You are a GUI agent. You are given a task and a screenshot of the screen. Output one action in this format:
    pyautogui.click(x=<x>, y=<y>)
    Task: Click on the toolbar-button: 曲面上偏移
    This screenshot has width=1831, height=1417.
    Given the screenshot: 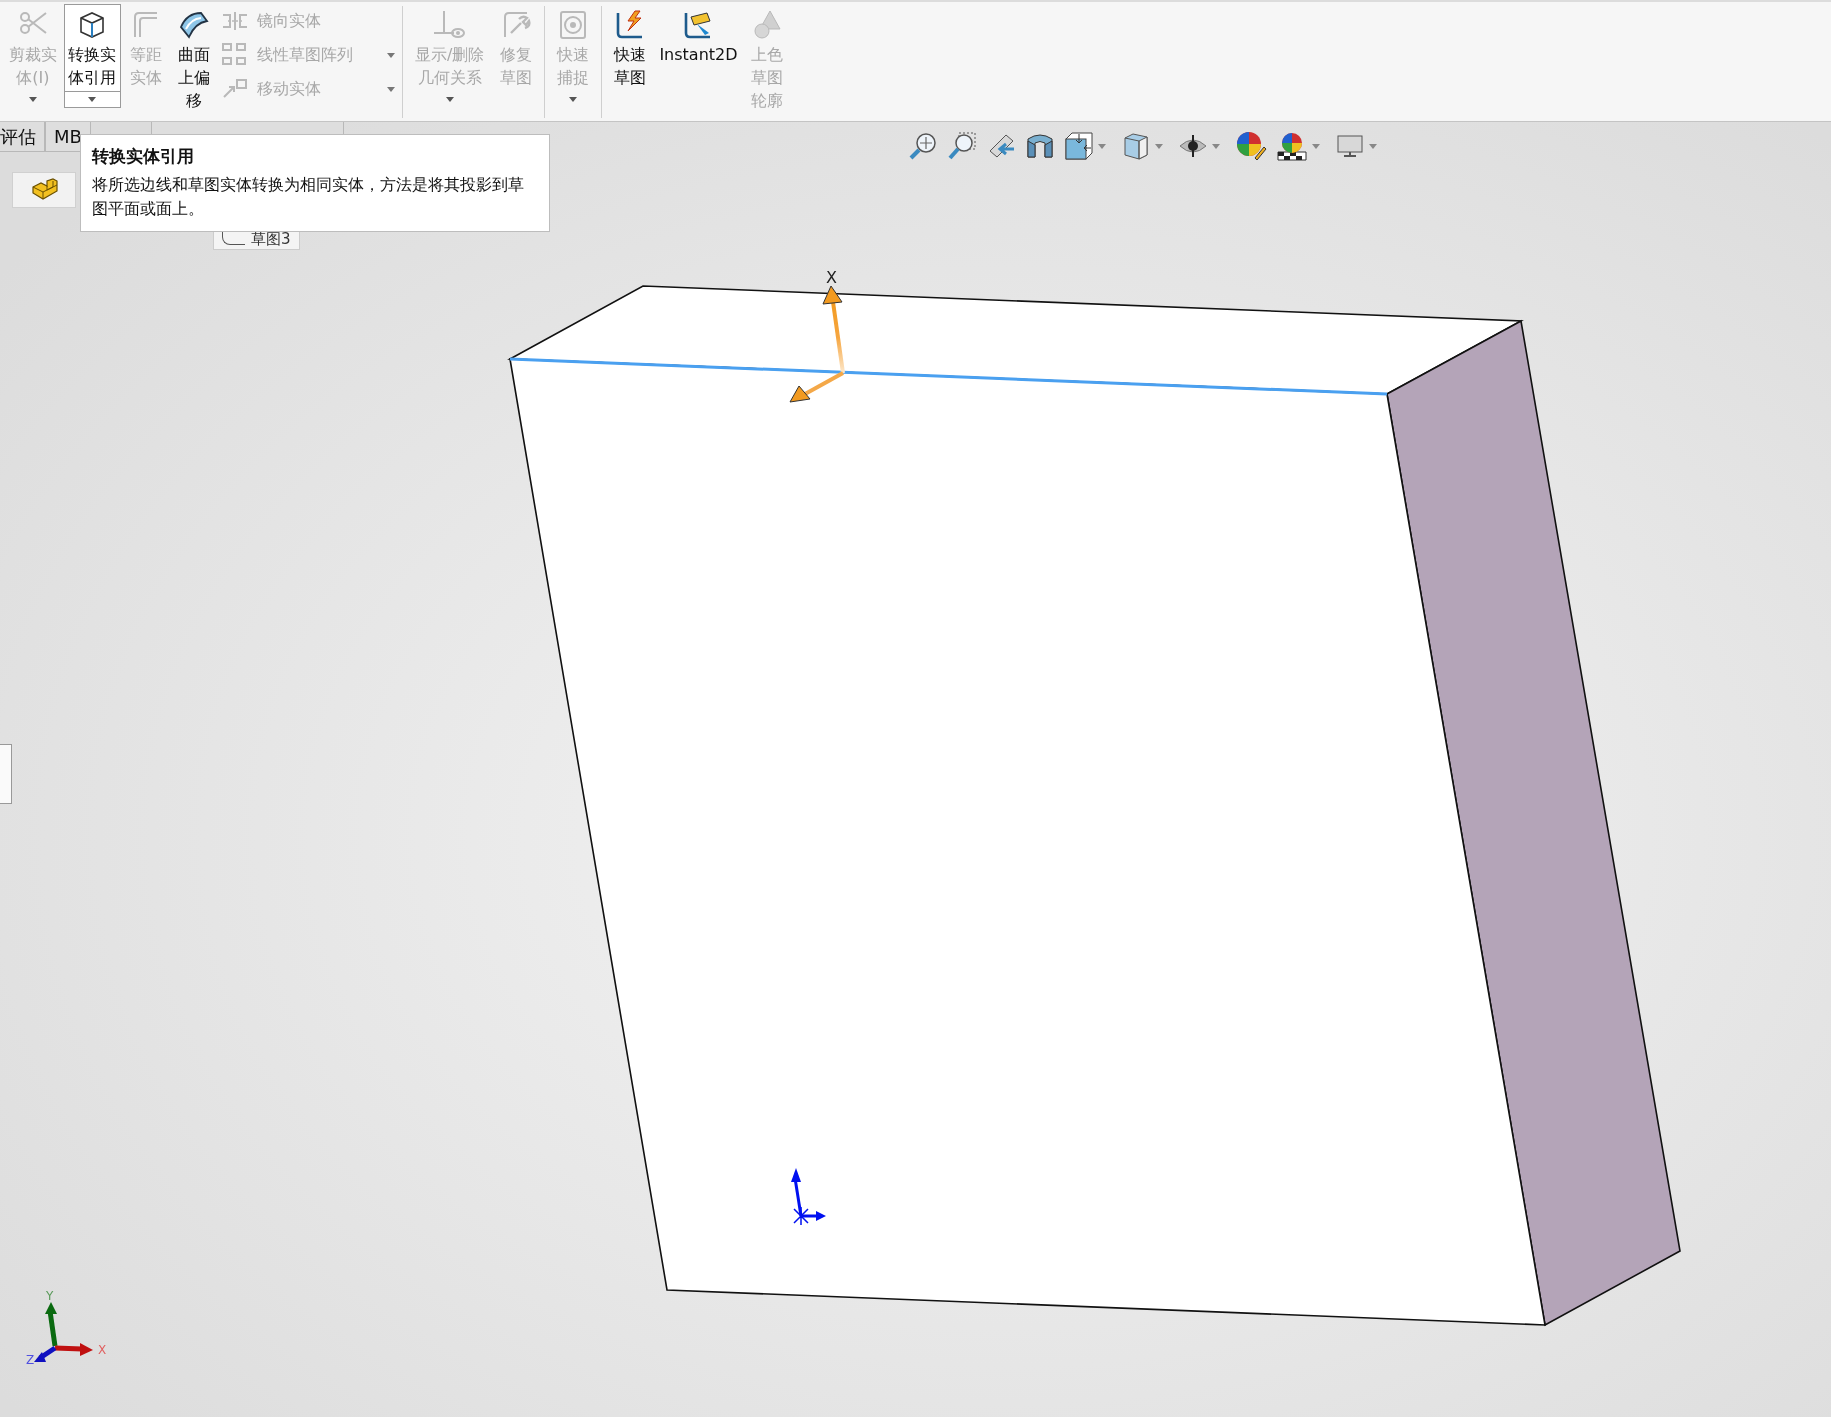 What is the action you would take?
    pyautogui.click(x=194, y=59)
    